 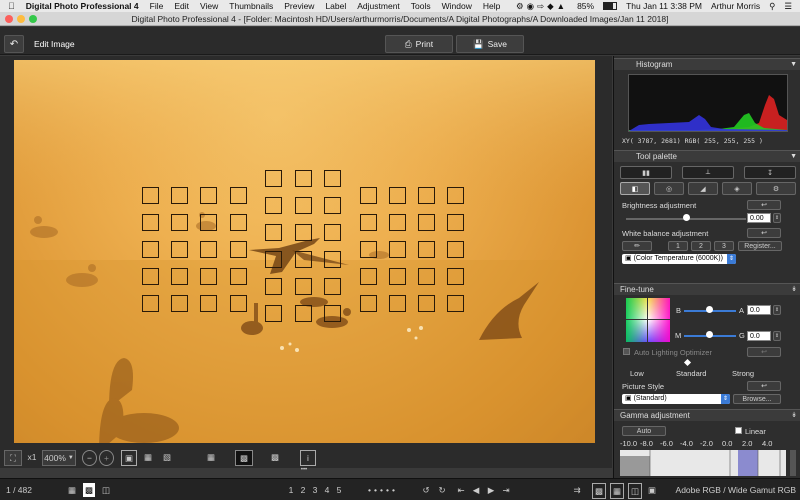 I want to click on white-balance-select: ▣ (Color Temperature (6000K)) ⇕, so click(x=679, y=259).